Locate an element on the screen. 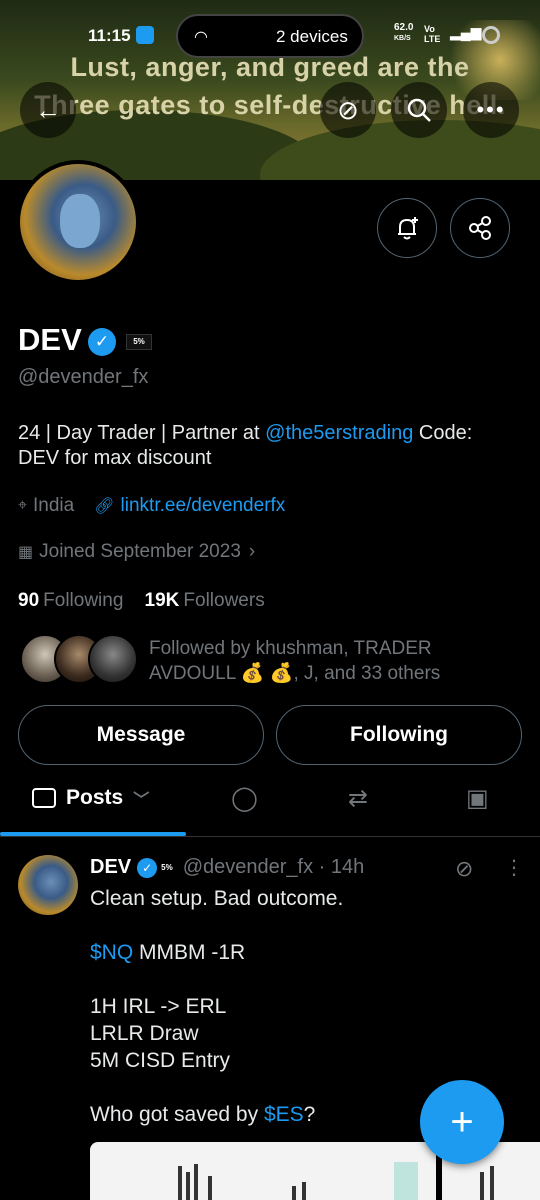 This screenshot has height=1200, width=540. compose-button: + is located at coordinates (462, 1122).